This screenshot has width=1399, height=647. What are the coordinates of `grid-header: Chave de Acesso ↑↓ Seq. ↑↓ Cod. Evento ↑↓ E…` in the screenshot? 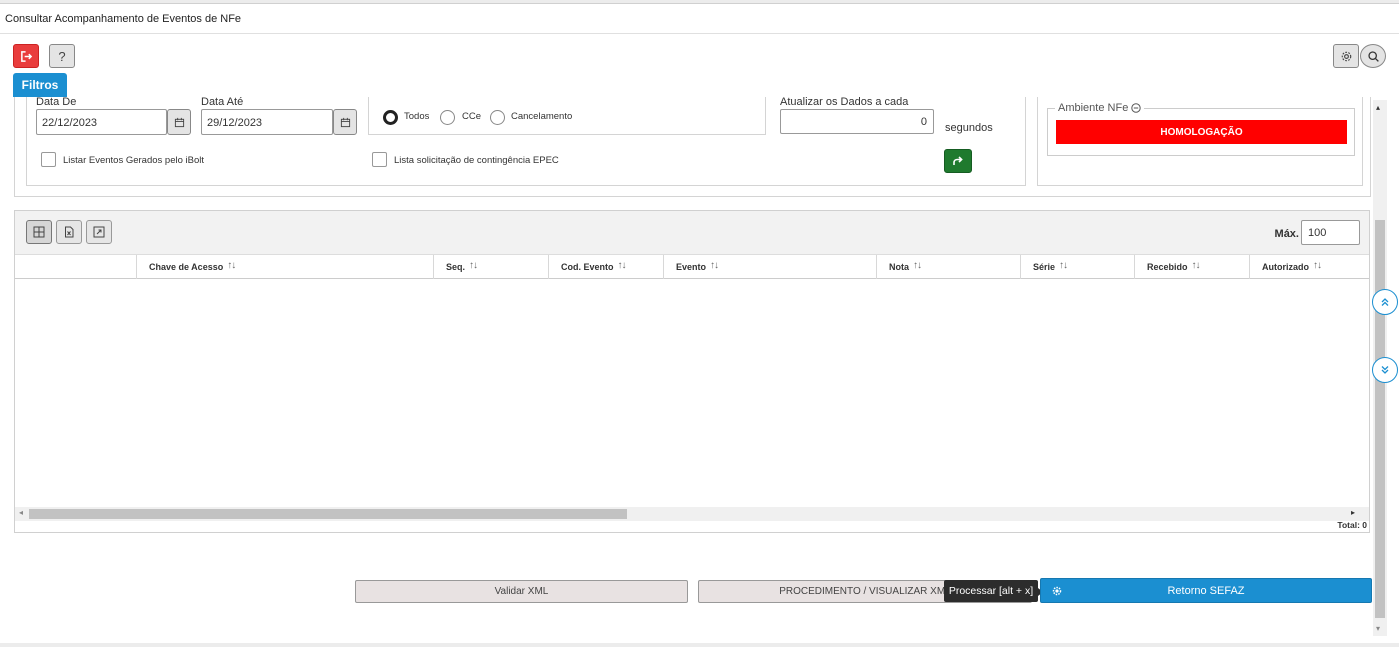 It's located at (692, 267).